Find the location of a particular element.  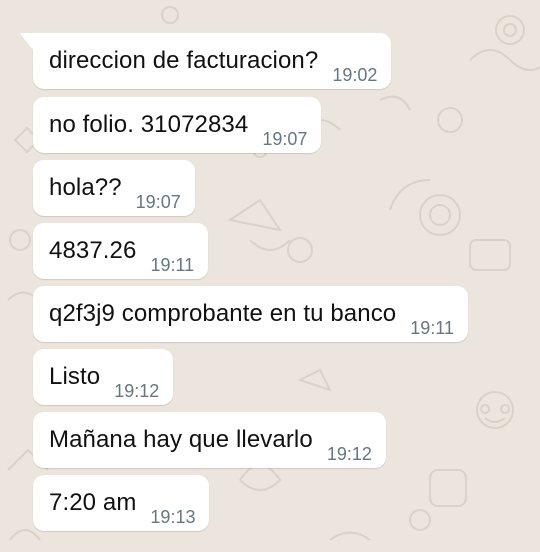

message-bubble: hola?? 19:07 is located at coordinates (114, 188).